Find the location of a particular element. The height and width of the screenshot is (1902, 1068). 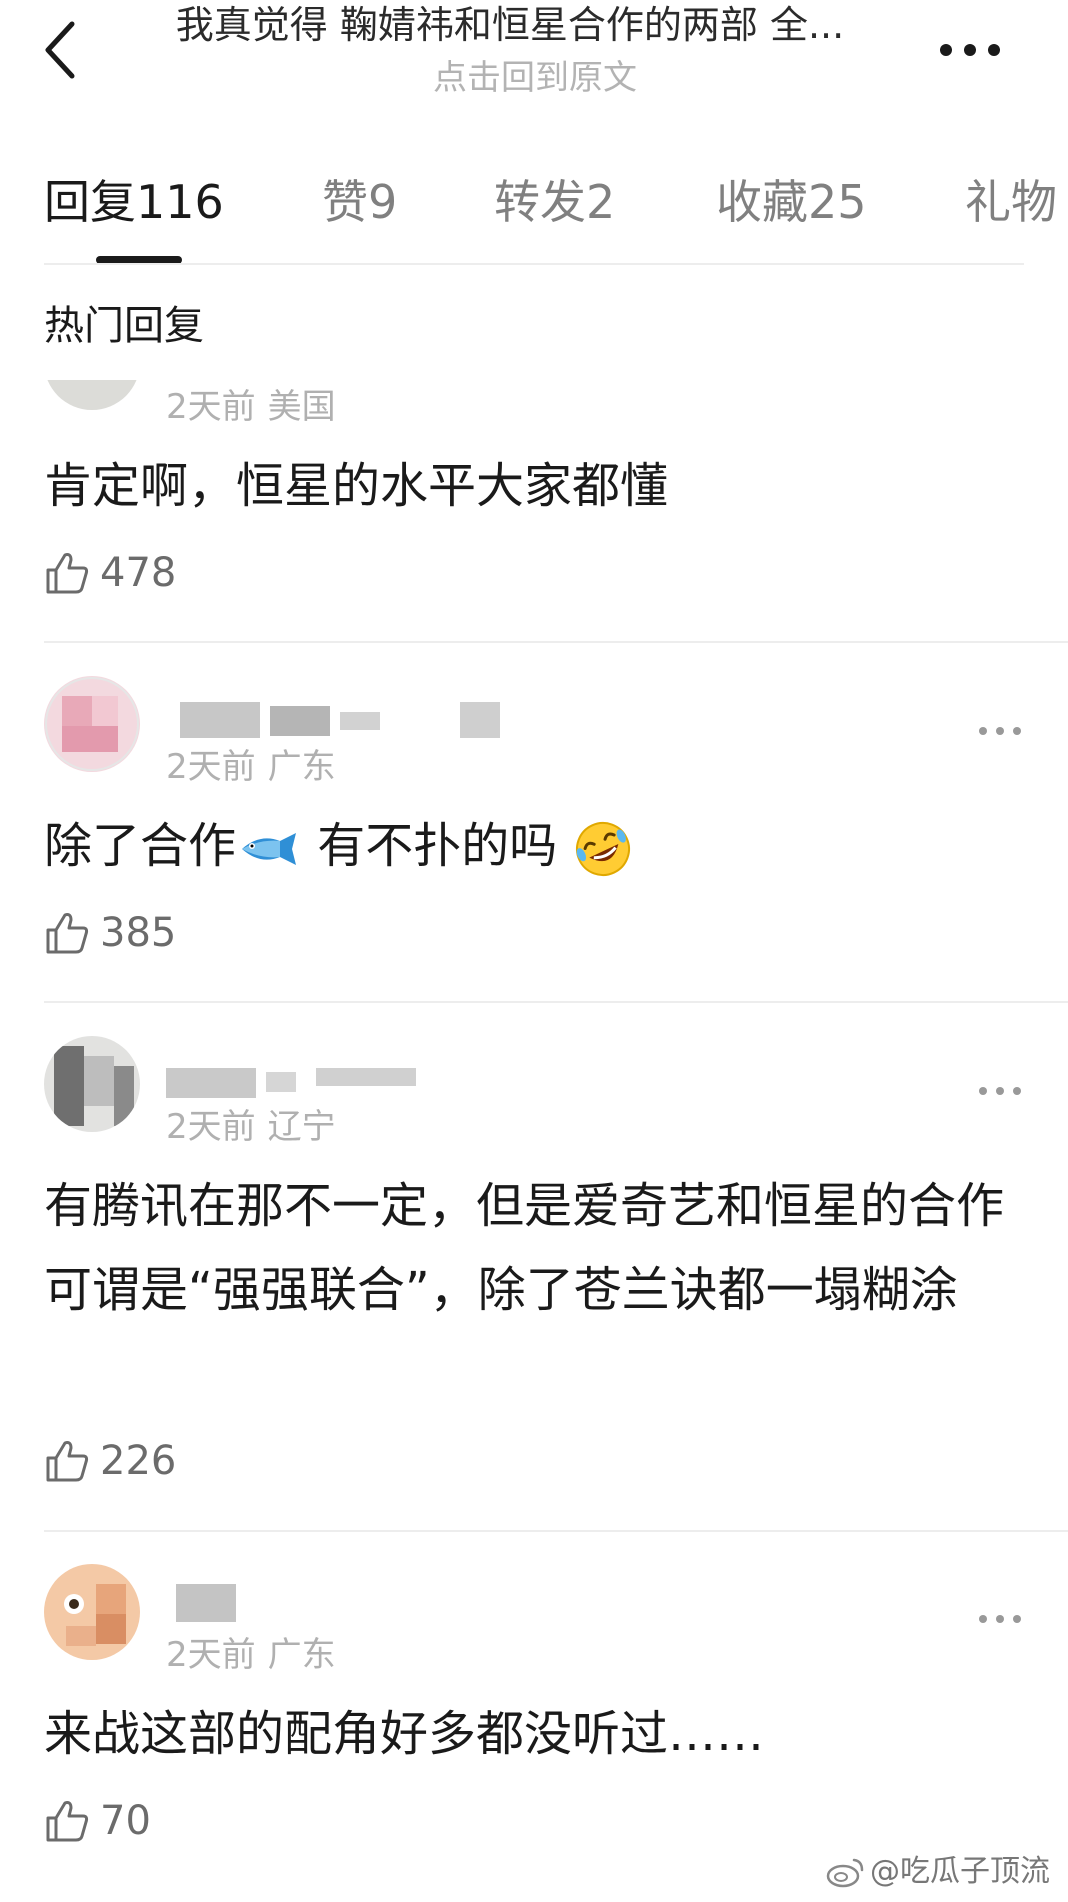

tab-favorites: 收藏25 is located at coordinates (791, 202).